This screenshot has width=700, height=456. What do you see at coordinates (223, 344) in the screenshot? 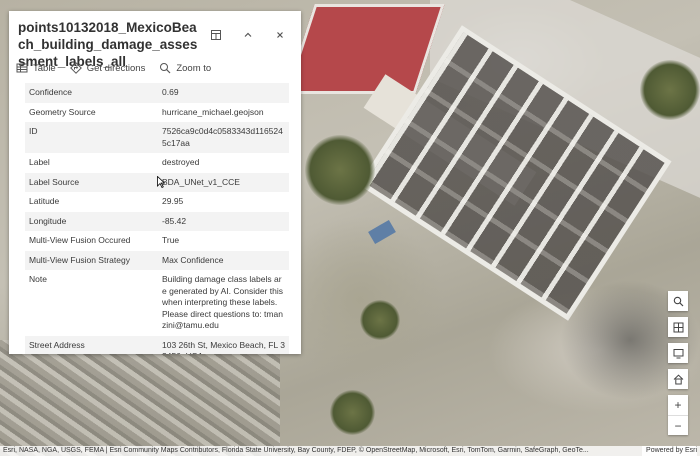
I see `attribute-value: 103 26th St, Mexico Beach, FL 32456, USA` at bounding box center [223, 344].